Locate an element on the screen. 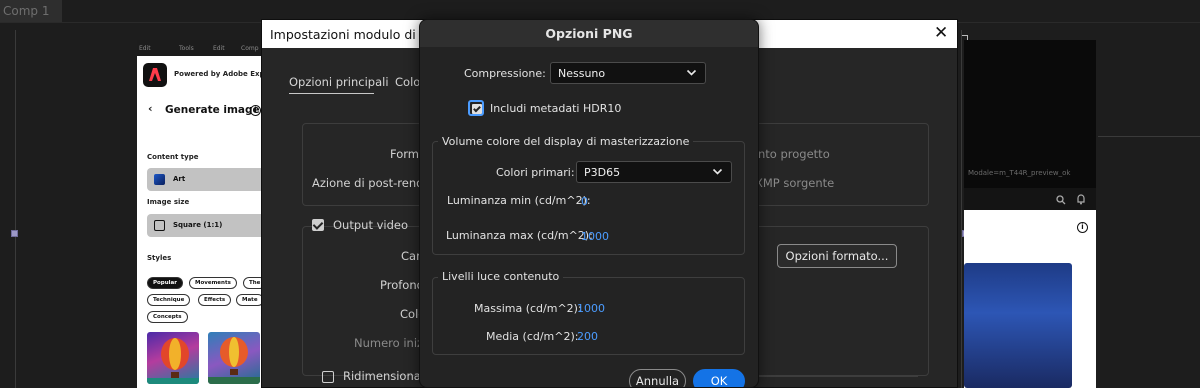 The width and height of the screenshot is (1200, 388). content-type-value: Art is located at coordinates (179, 179).